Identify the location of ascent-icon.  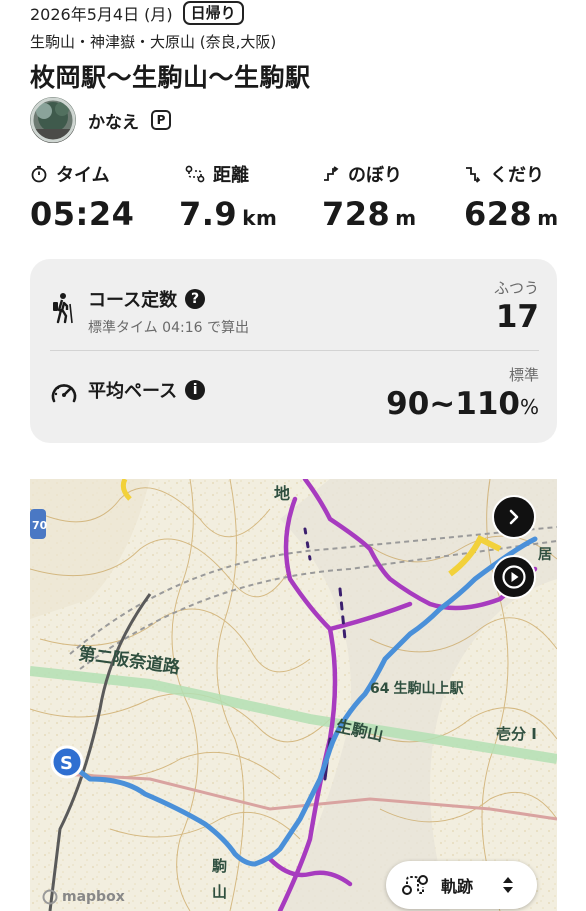
(331, 173).